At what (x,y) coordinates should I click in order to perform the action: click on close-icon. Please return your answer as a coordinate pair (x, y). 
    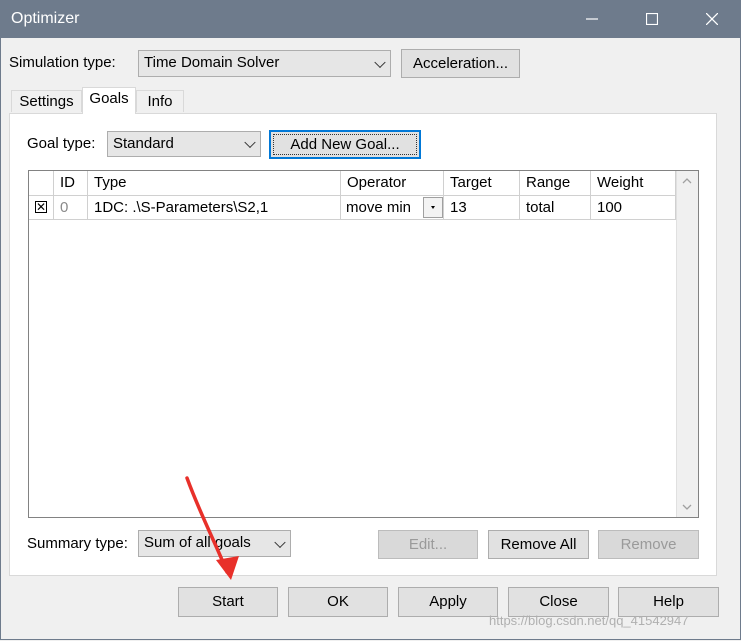
    Looking at the image, I should click on (712, 19).